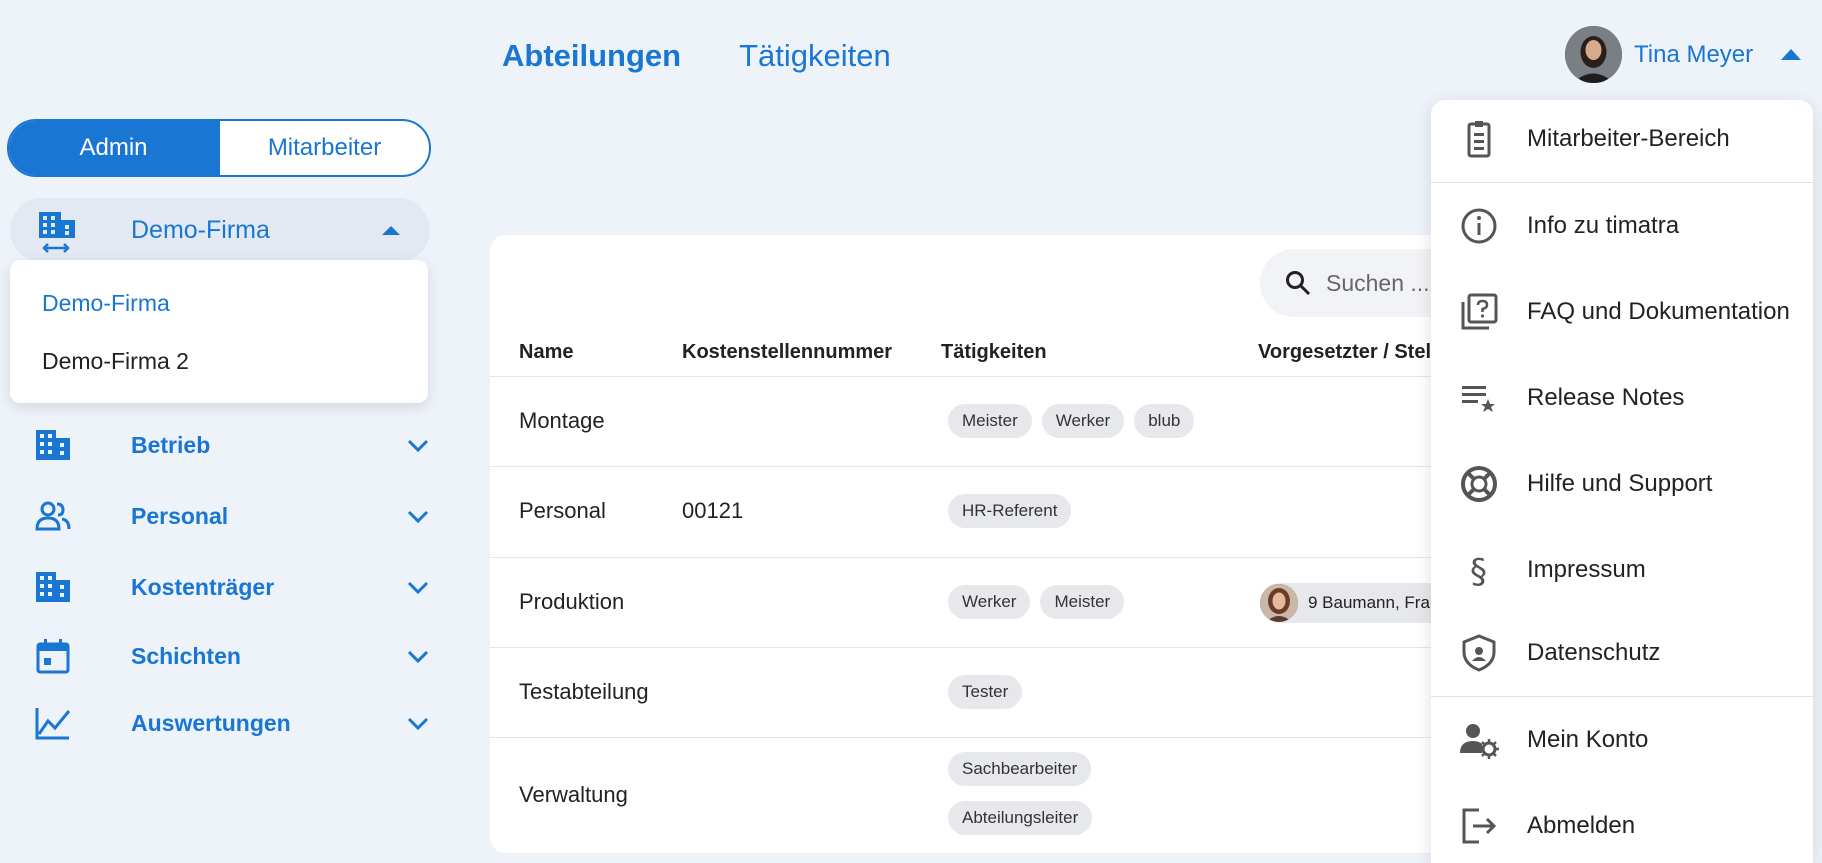  I want to click on activity-tags: Abteilungsleiter, so click(1025, 818).